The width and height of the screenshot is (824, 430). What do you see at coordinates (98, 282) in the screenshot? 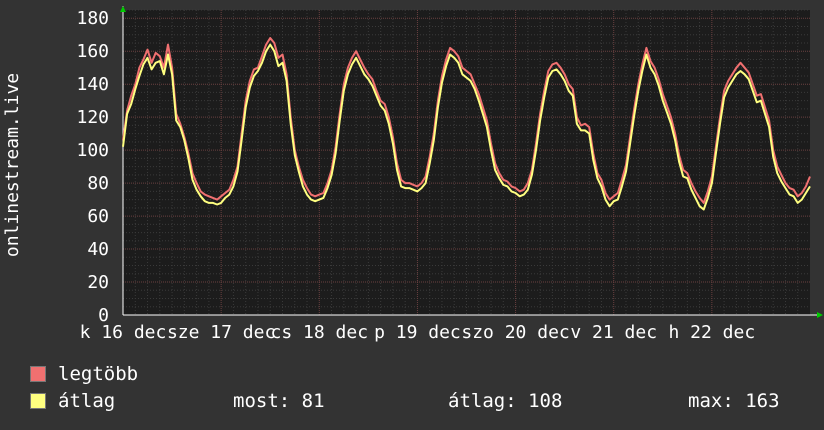
I see `y-tick-label: 20` at bounding box center [98, 282].